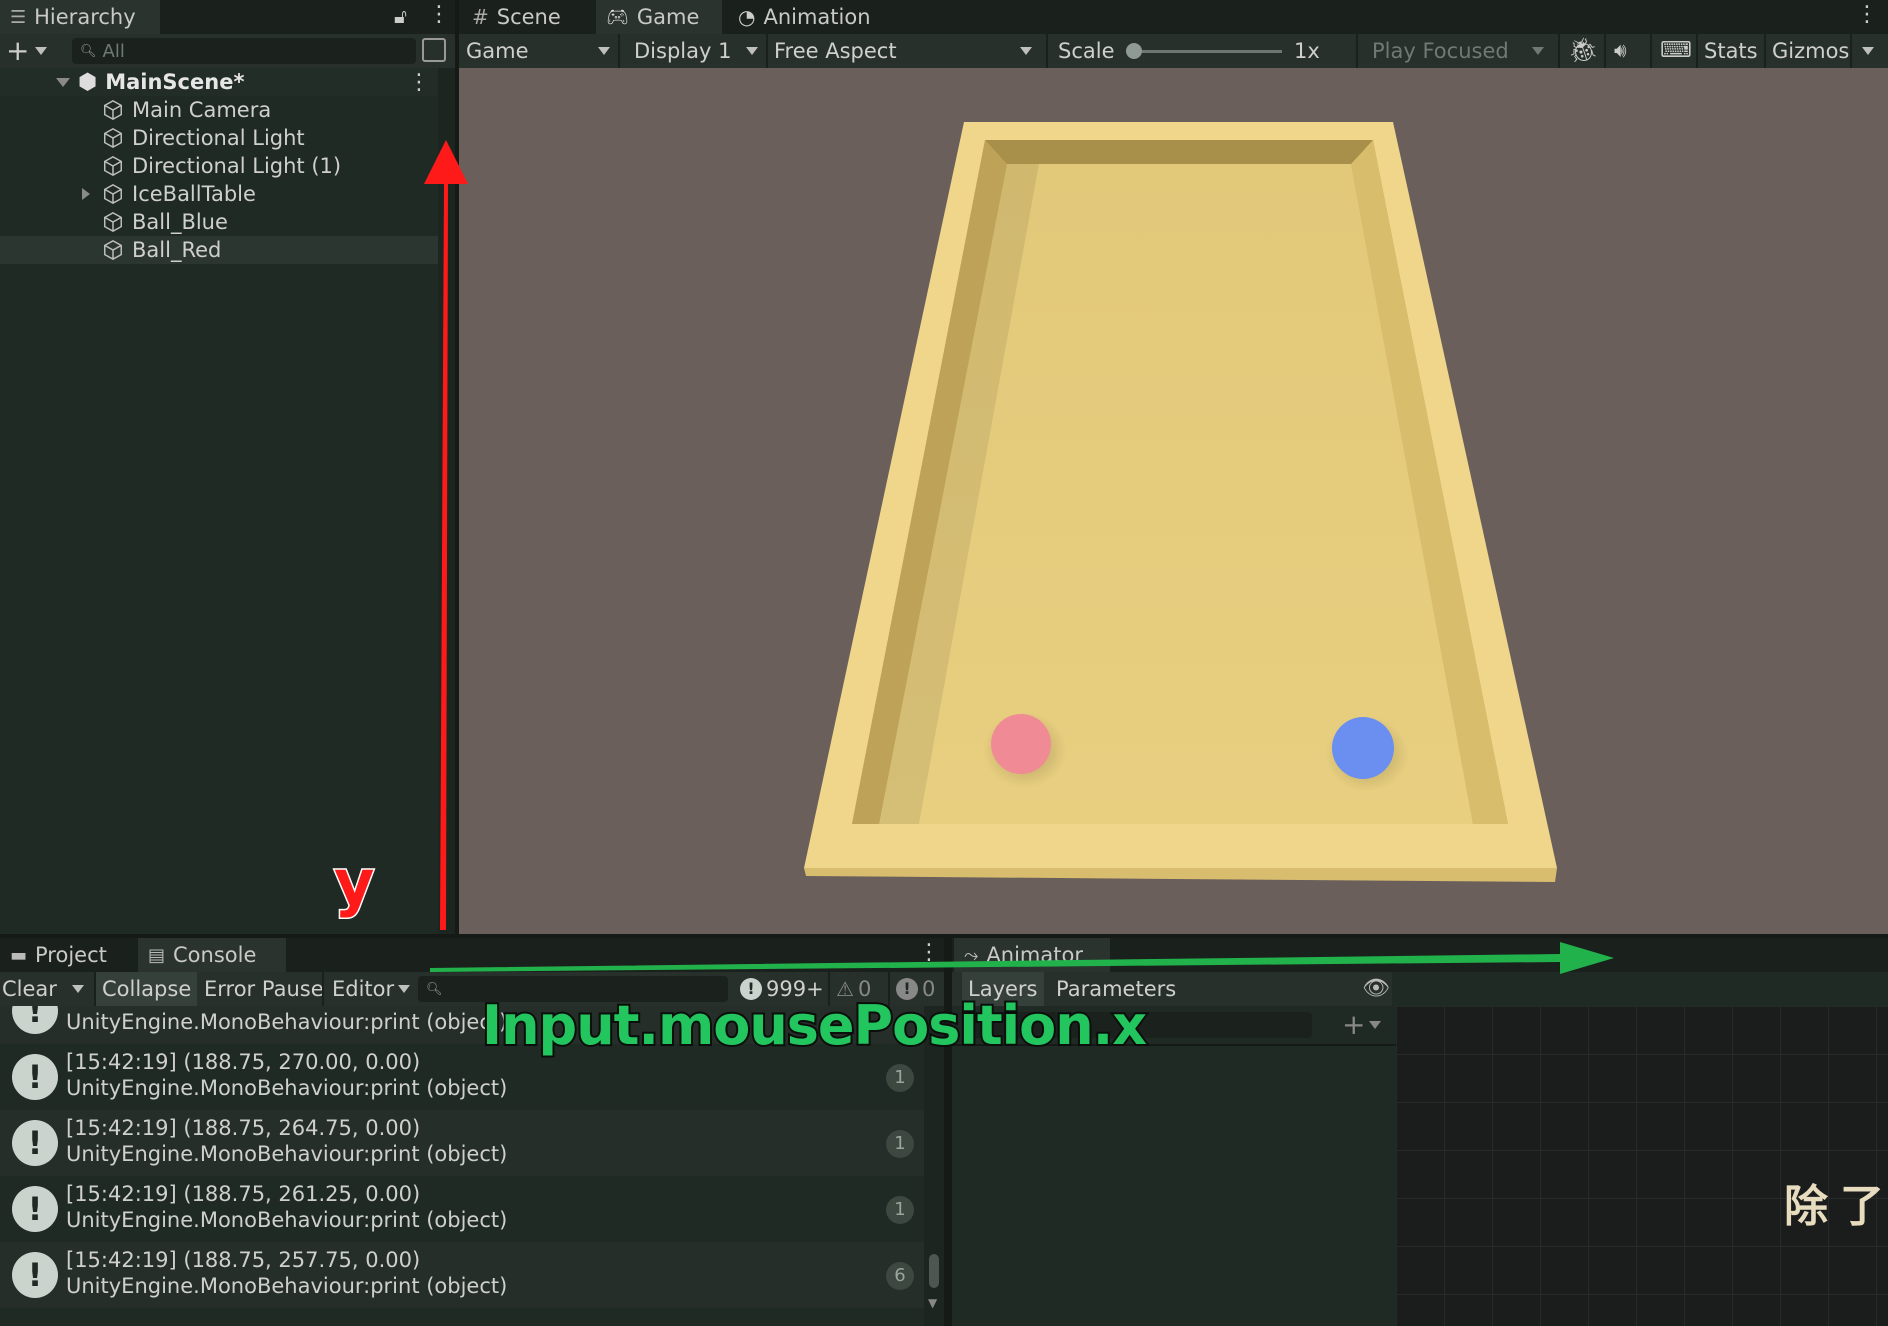  What do you see at coordinates (1307, 51) in the screenshot?
I see `scale-value: 1x` at bounding box center [1307, 51].